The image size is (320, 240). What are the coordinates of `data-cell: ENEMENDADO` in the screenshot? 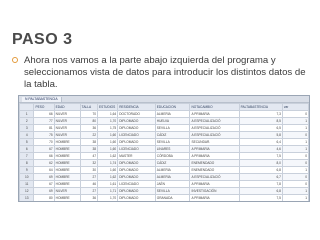 It's located at (214, 163).